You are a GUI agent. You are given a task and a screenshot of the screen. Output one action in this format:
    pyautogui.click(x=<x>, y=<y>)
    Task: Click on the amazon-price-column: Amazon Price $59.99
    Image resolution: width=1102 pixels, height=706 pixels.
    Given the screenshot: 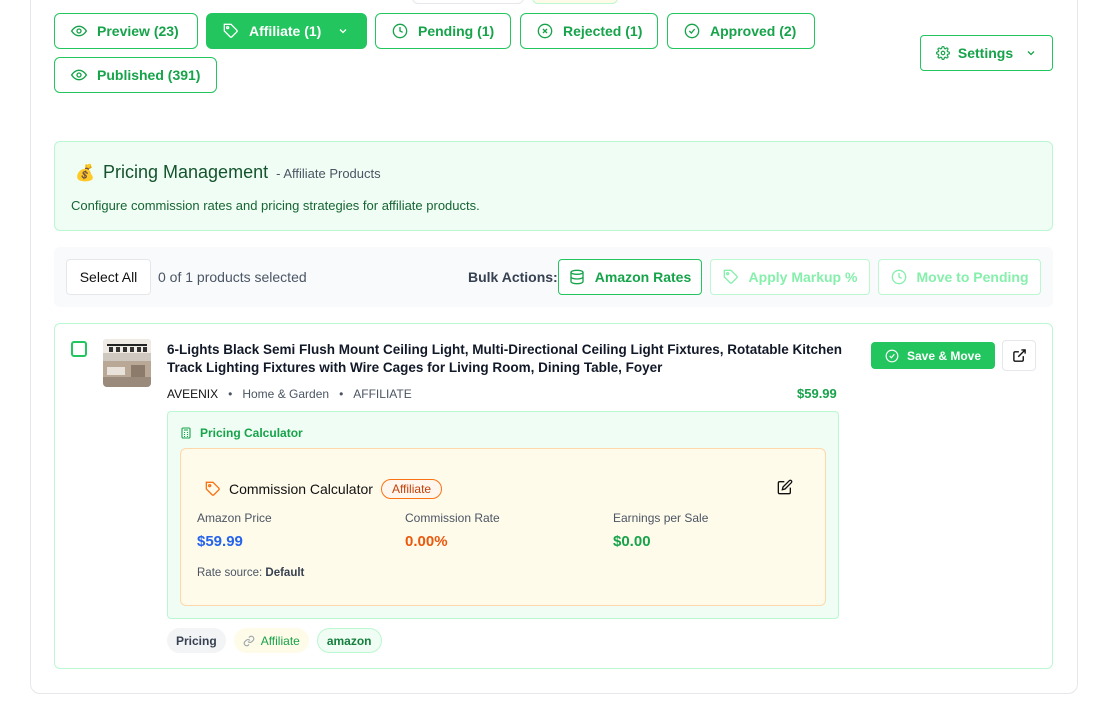 What is the action you would take?
    pyautogui.click(x=234, y=530)
    